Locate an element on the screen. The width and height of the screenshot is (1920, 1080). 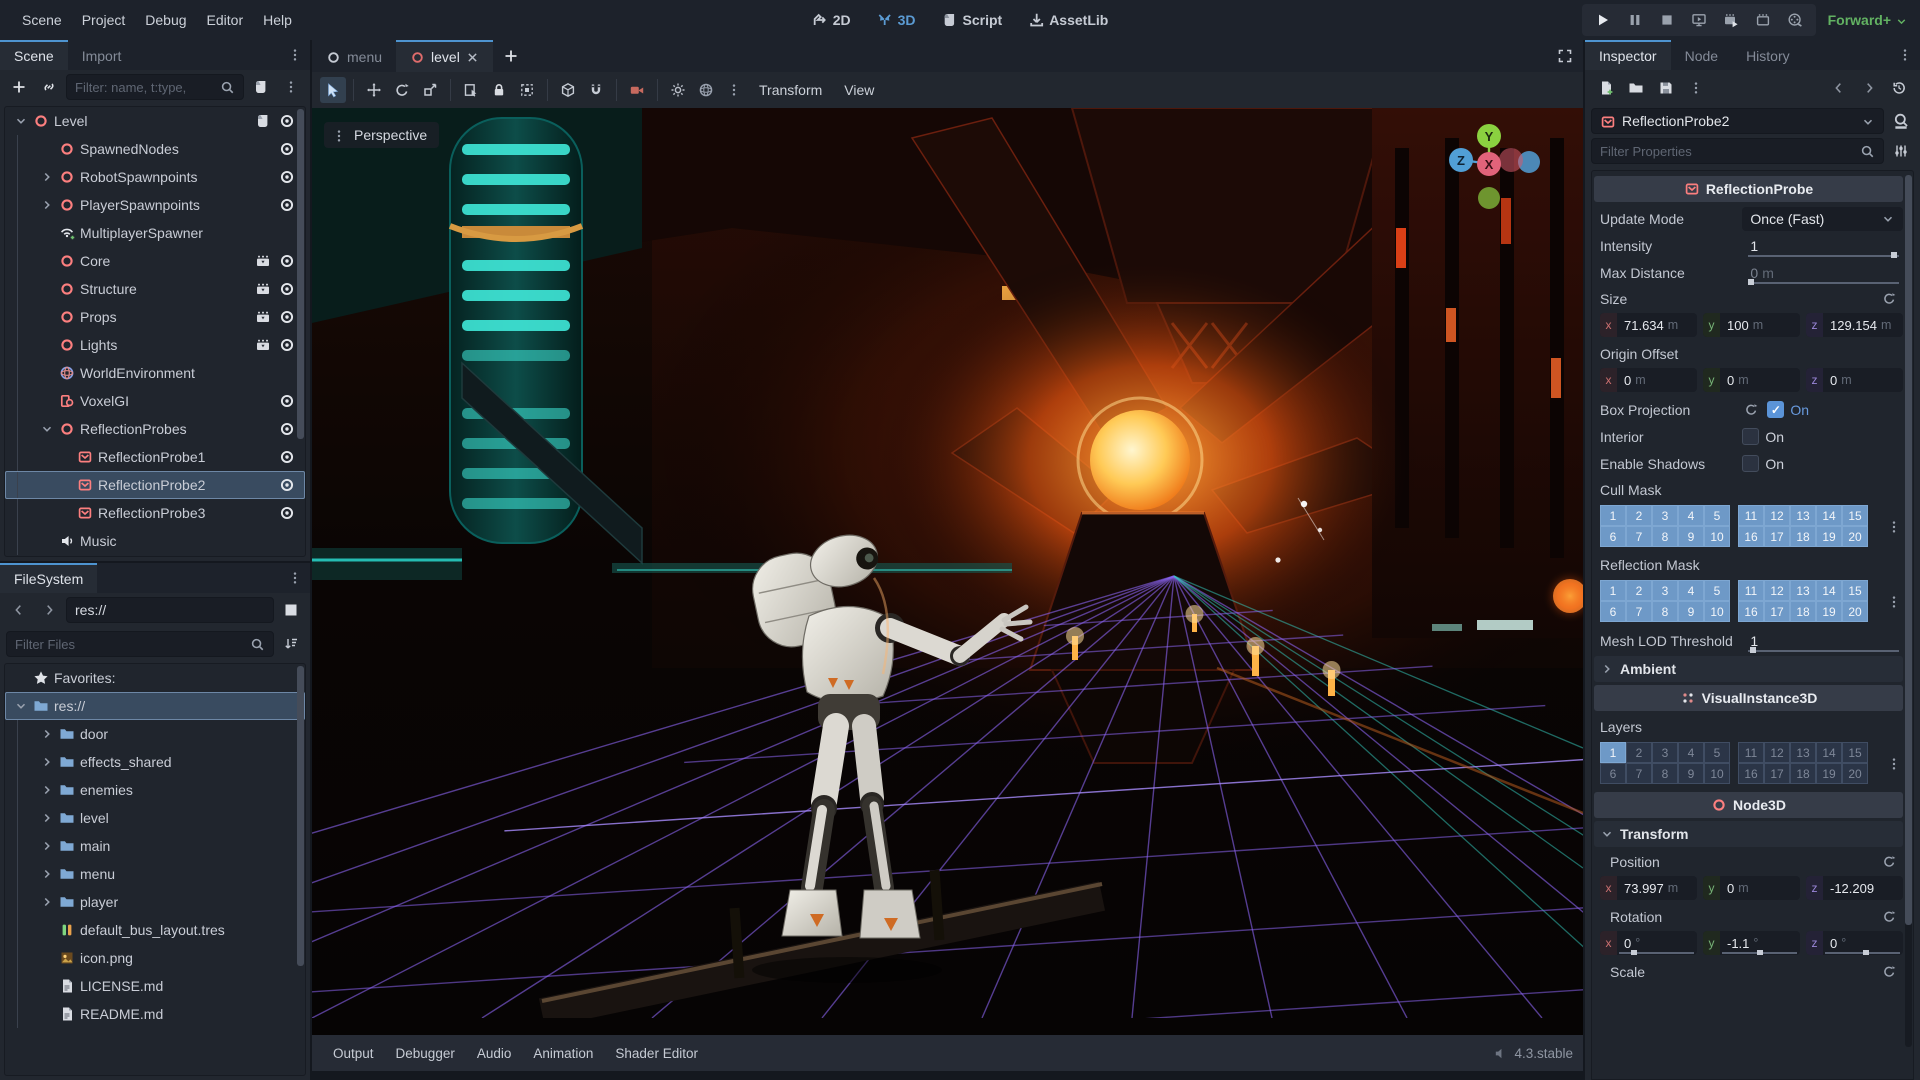
tab-history: History is located at coordinates (1768, 55).